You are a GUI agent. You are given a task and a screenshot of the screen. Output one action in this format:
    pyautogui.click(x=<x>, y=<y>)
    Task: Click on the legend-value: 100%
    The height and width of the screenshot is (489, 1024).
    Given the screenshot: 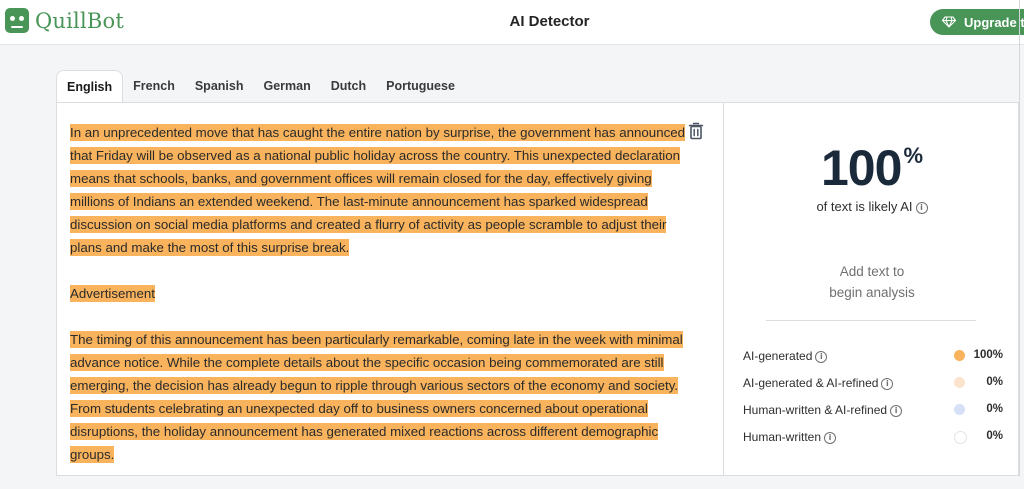 What is the action you would take?
    pyautogui.click(x=988, y=355)
    